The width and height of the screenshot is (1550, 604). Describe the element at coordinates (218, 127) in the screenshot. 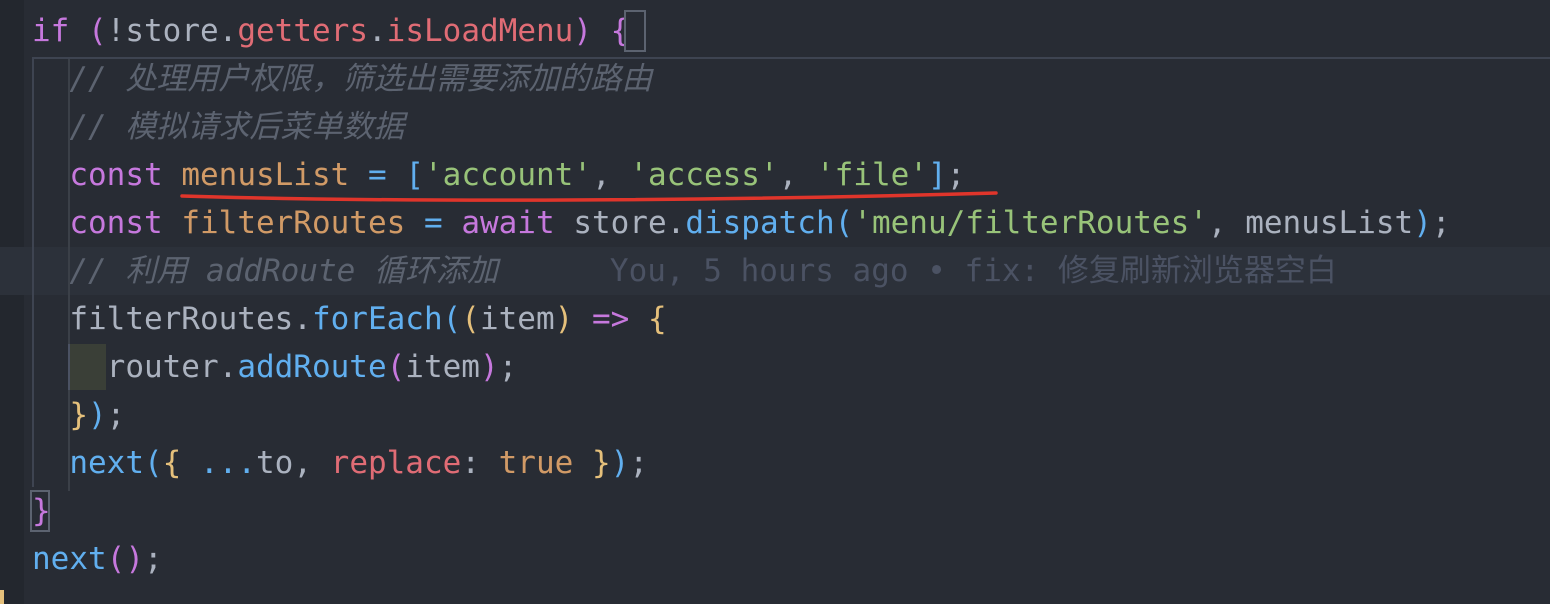

I see `code-comment: // 模拟请求后菜单数据` at that location.